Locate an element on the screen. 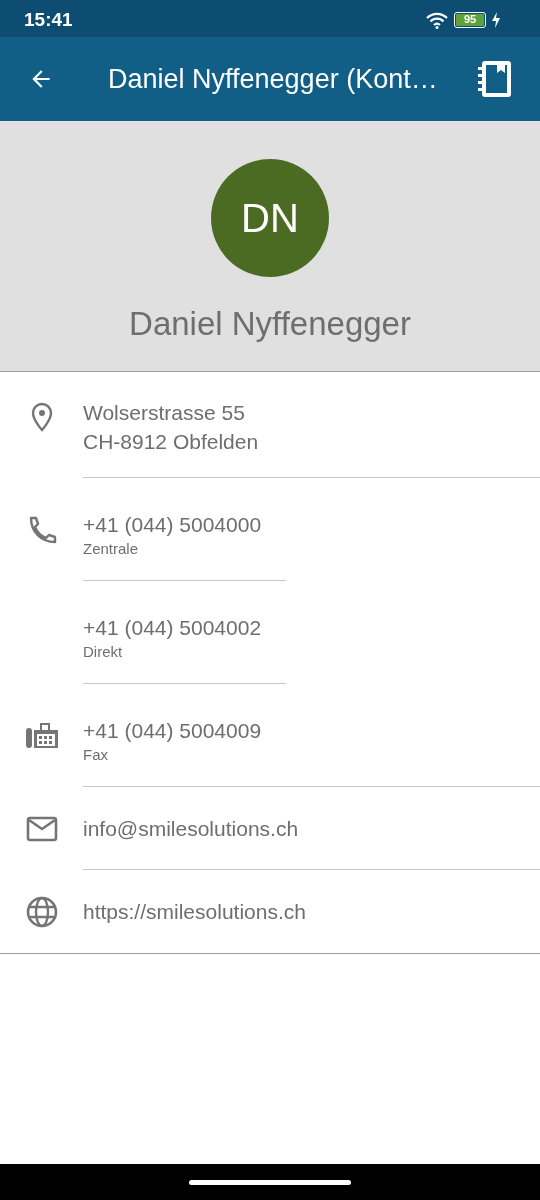 The image size is (540, 1200). address-book-button is located at coordinates (495, 79).